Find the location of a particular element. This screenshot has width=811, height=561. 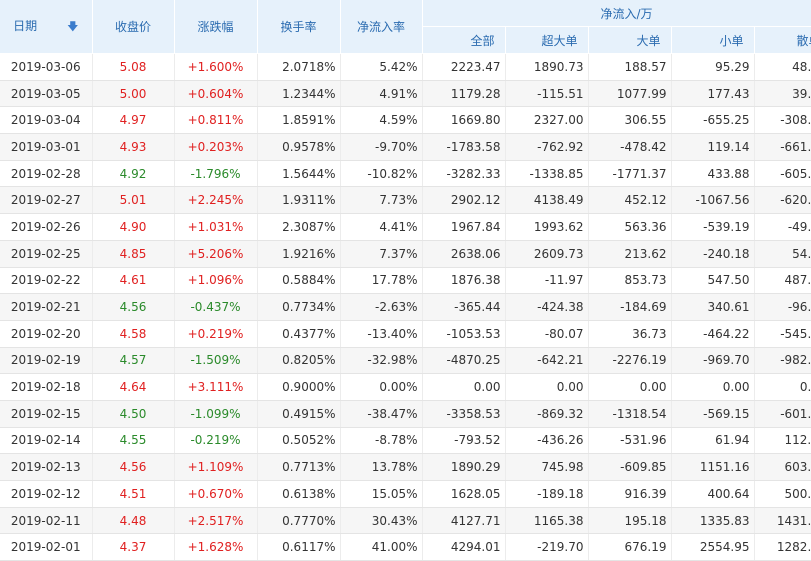

cell-all: 1669.80 is located at coordinates (464, 120).